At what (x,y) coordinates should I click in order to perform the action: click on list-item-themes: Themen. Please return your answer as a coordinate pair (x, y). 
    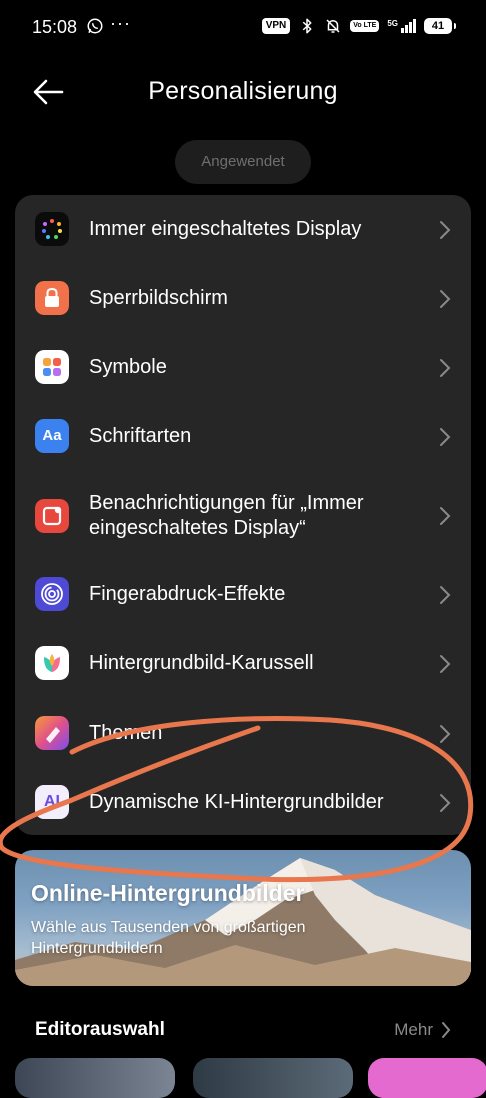
    Looking at the image, I should click on (243, 733).